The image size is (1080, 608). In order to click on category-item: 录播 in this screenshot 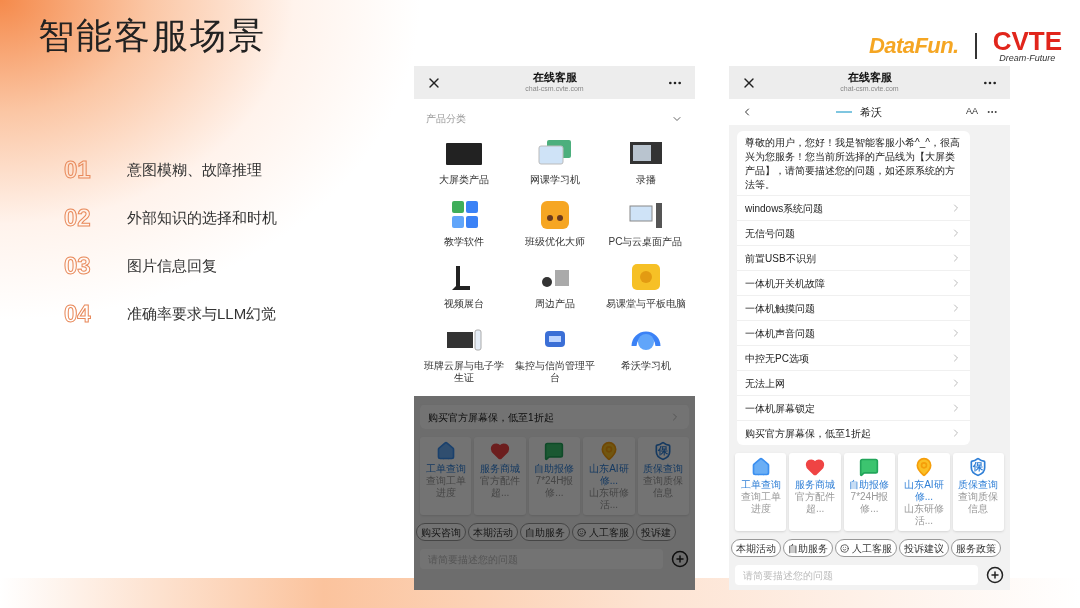, I will do `click(645, 162)`.